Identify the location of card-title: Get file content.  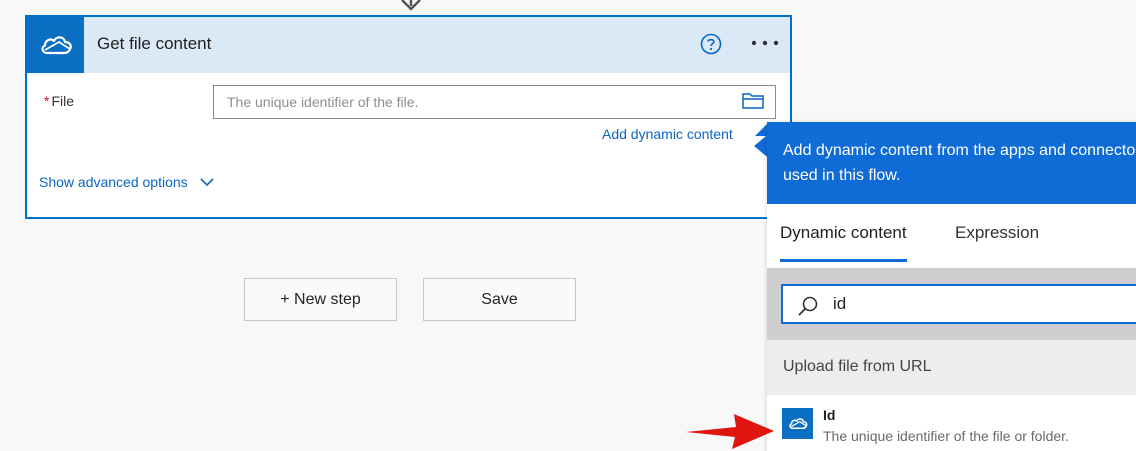
(154, 43).